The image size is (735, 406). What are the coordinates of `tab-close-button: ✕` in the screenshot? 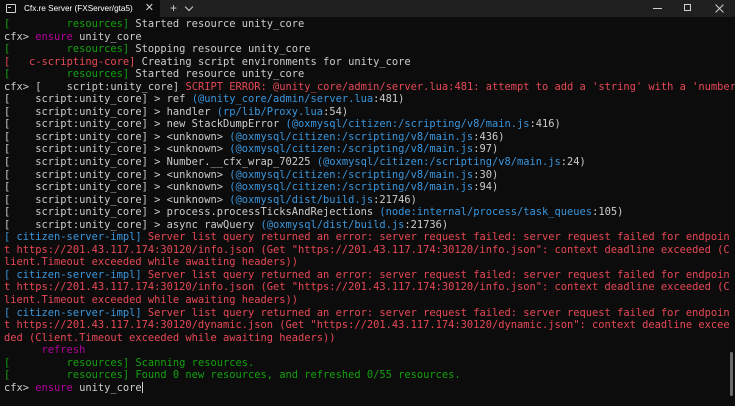 It's located at (149, 8).